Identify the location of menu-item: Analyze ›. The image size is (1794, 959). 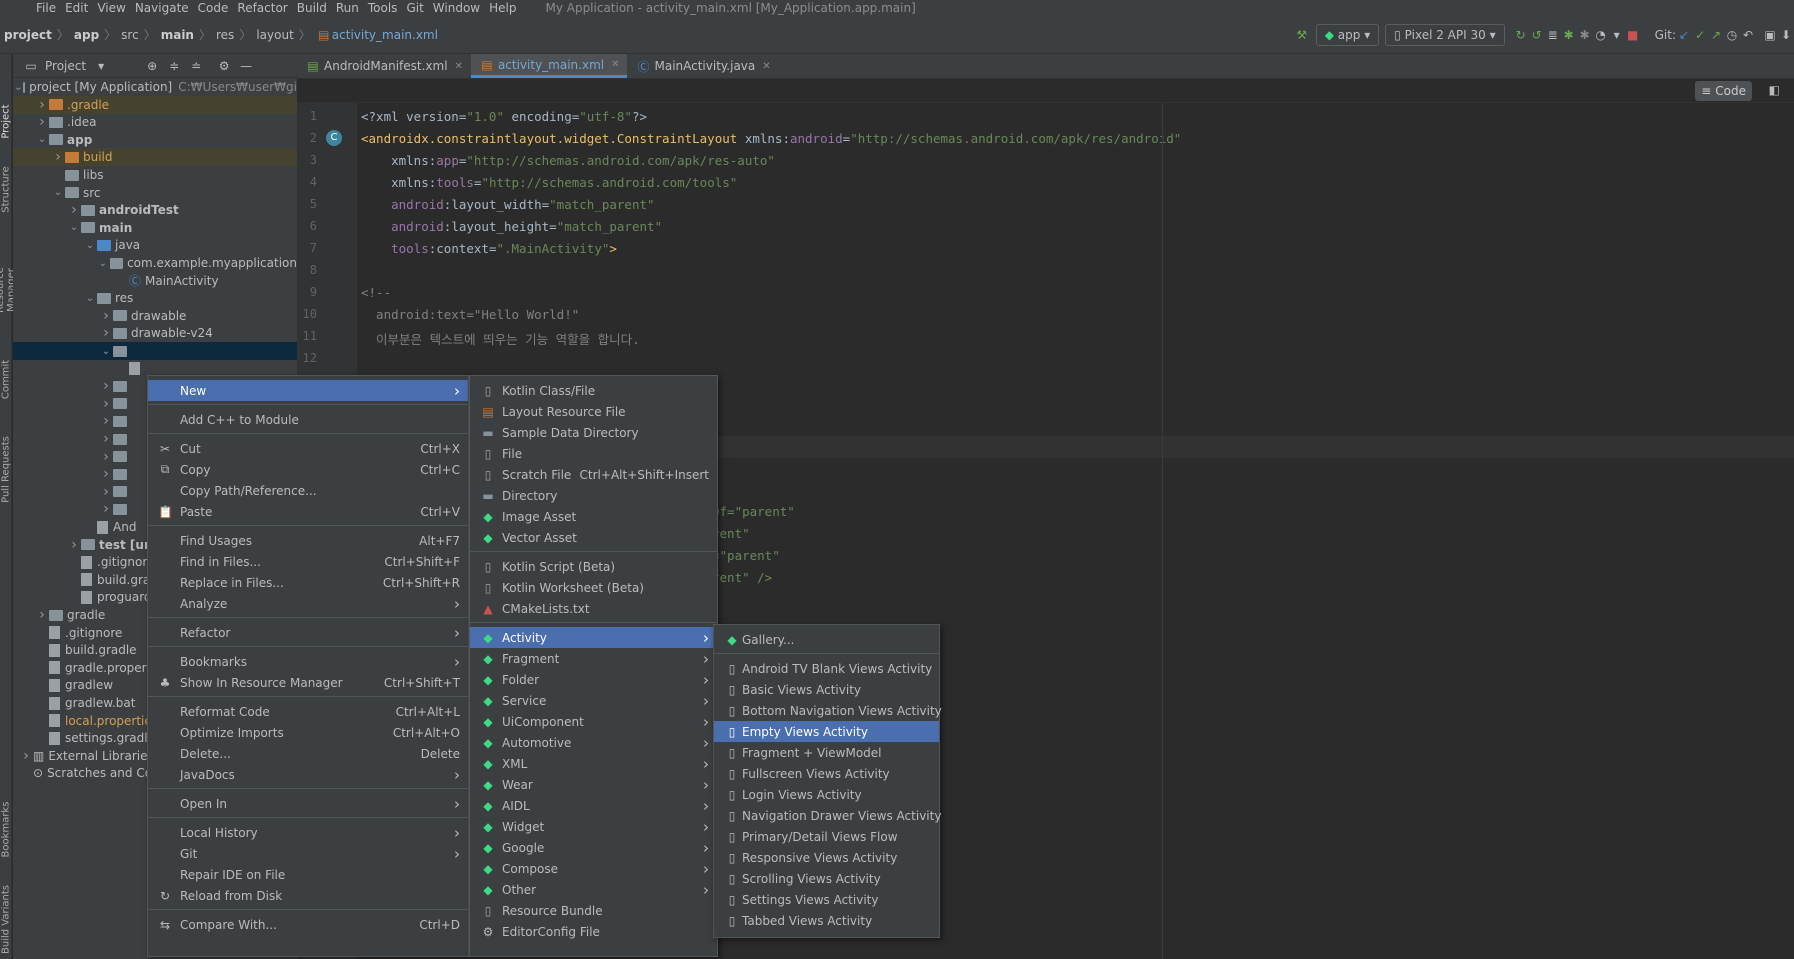
(308, 603).